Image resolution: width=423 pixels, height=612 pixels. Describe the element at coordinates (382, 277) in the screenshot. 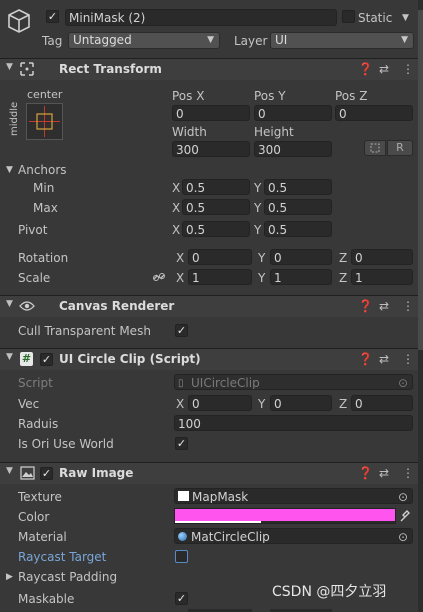

I see `scale-z-field: 1` at that location.